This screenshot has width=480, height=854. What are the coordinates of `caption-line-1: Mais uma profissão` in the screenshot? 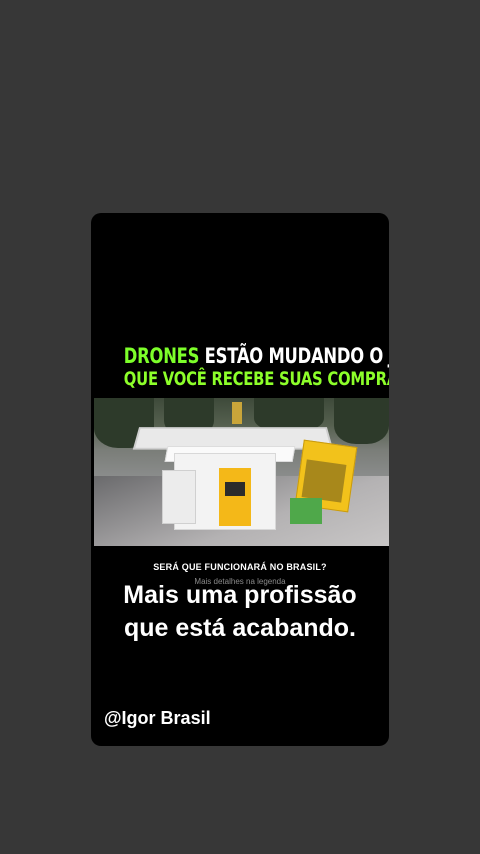 It's located at (240, 595).